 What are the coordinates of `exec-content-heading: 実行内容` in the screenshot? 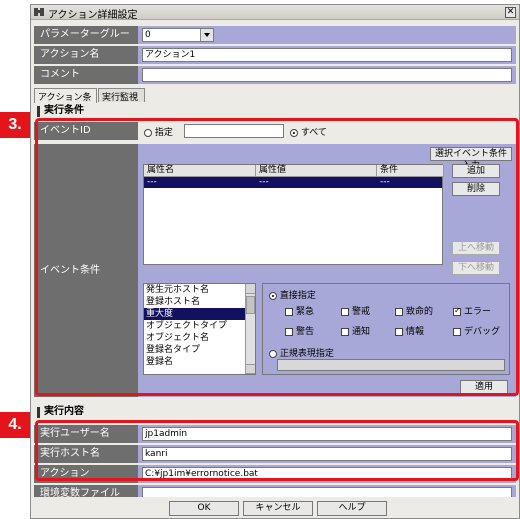 It's located at (275, 412).